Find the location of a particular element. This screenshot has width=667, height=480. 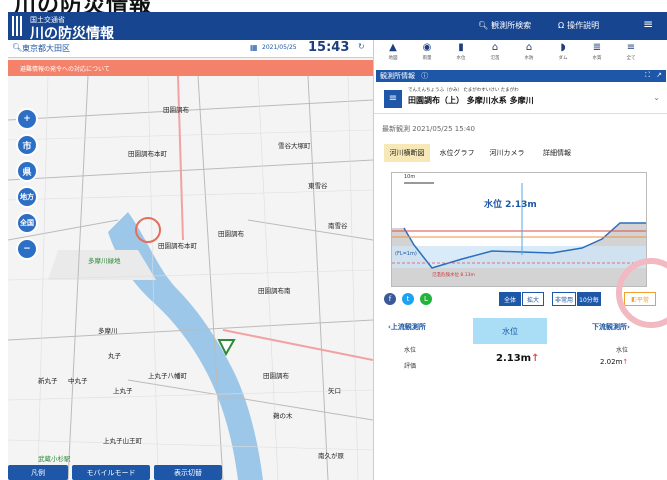

twitter-icon: t is located at coordinates (408, 299).